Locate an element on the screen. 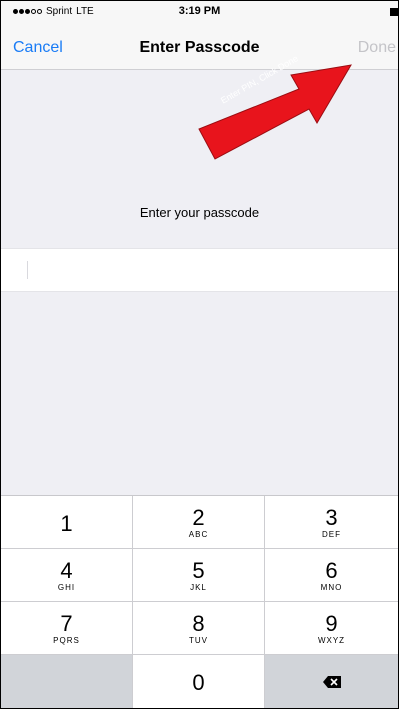 This screenshot has height=709, width=399. key-letters: TUV is located at coordinates (198, 640).